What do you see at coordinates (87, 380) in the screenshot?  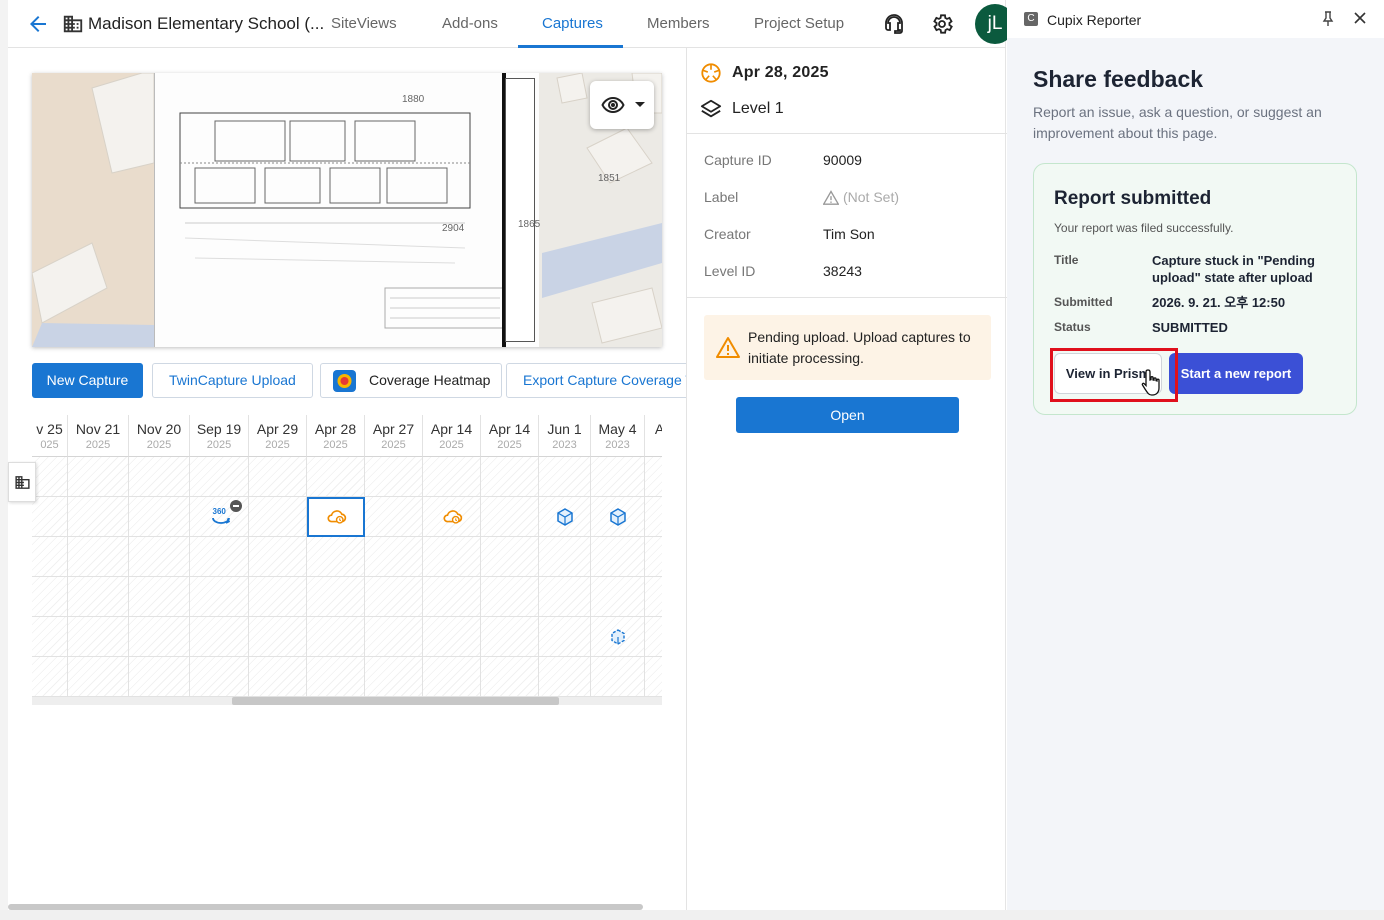 I see `new-capture-button: New Capture` at bounding box center [87, 380].